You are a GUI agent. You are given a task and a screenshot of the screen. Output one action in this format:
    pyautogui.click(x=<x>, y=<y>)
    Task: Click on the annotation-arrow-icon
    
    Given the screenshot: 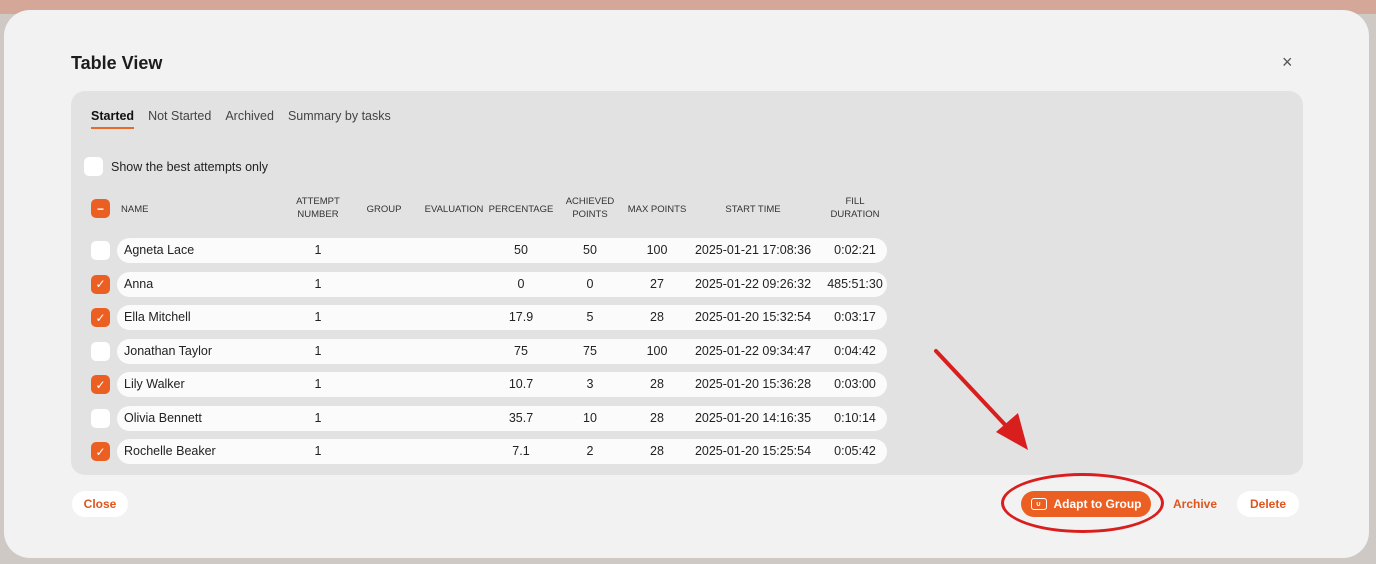 What is the action you would take?
    pyautogui.click(x=981, y=399)
    